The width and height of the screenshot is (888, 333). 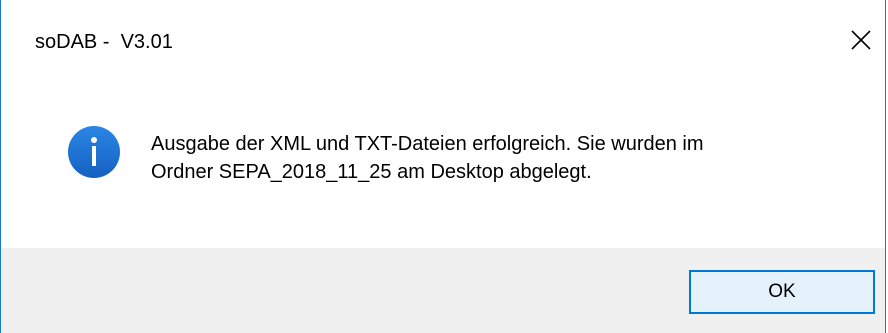 I want to click on ok-button: OK, so click(x=782, y=292).